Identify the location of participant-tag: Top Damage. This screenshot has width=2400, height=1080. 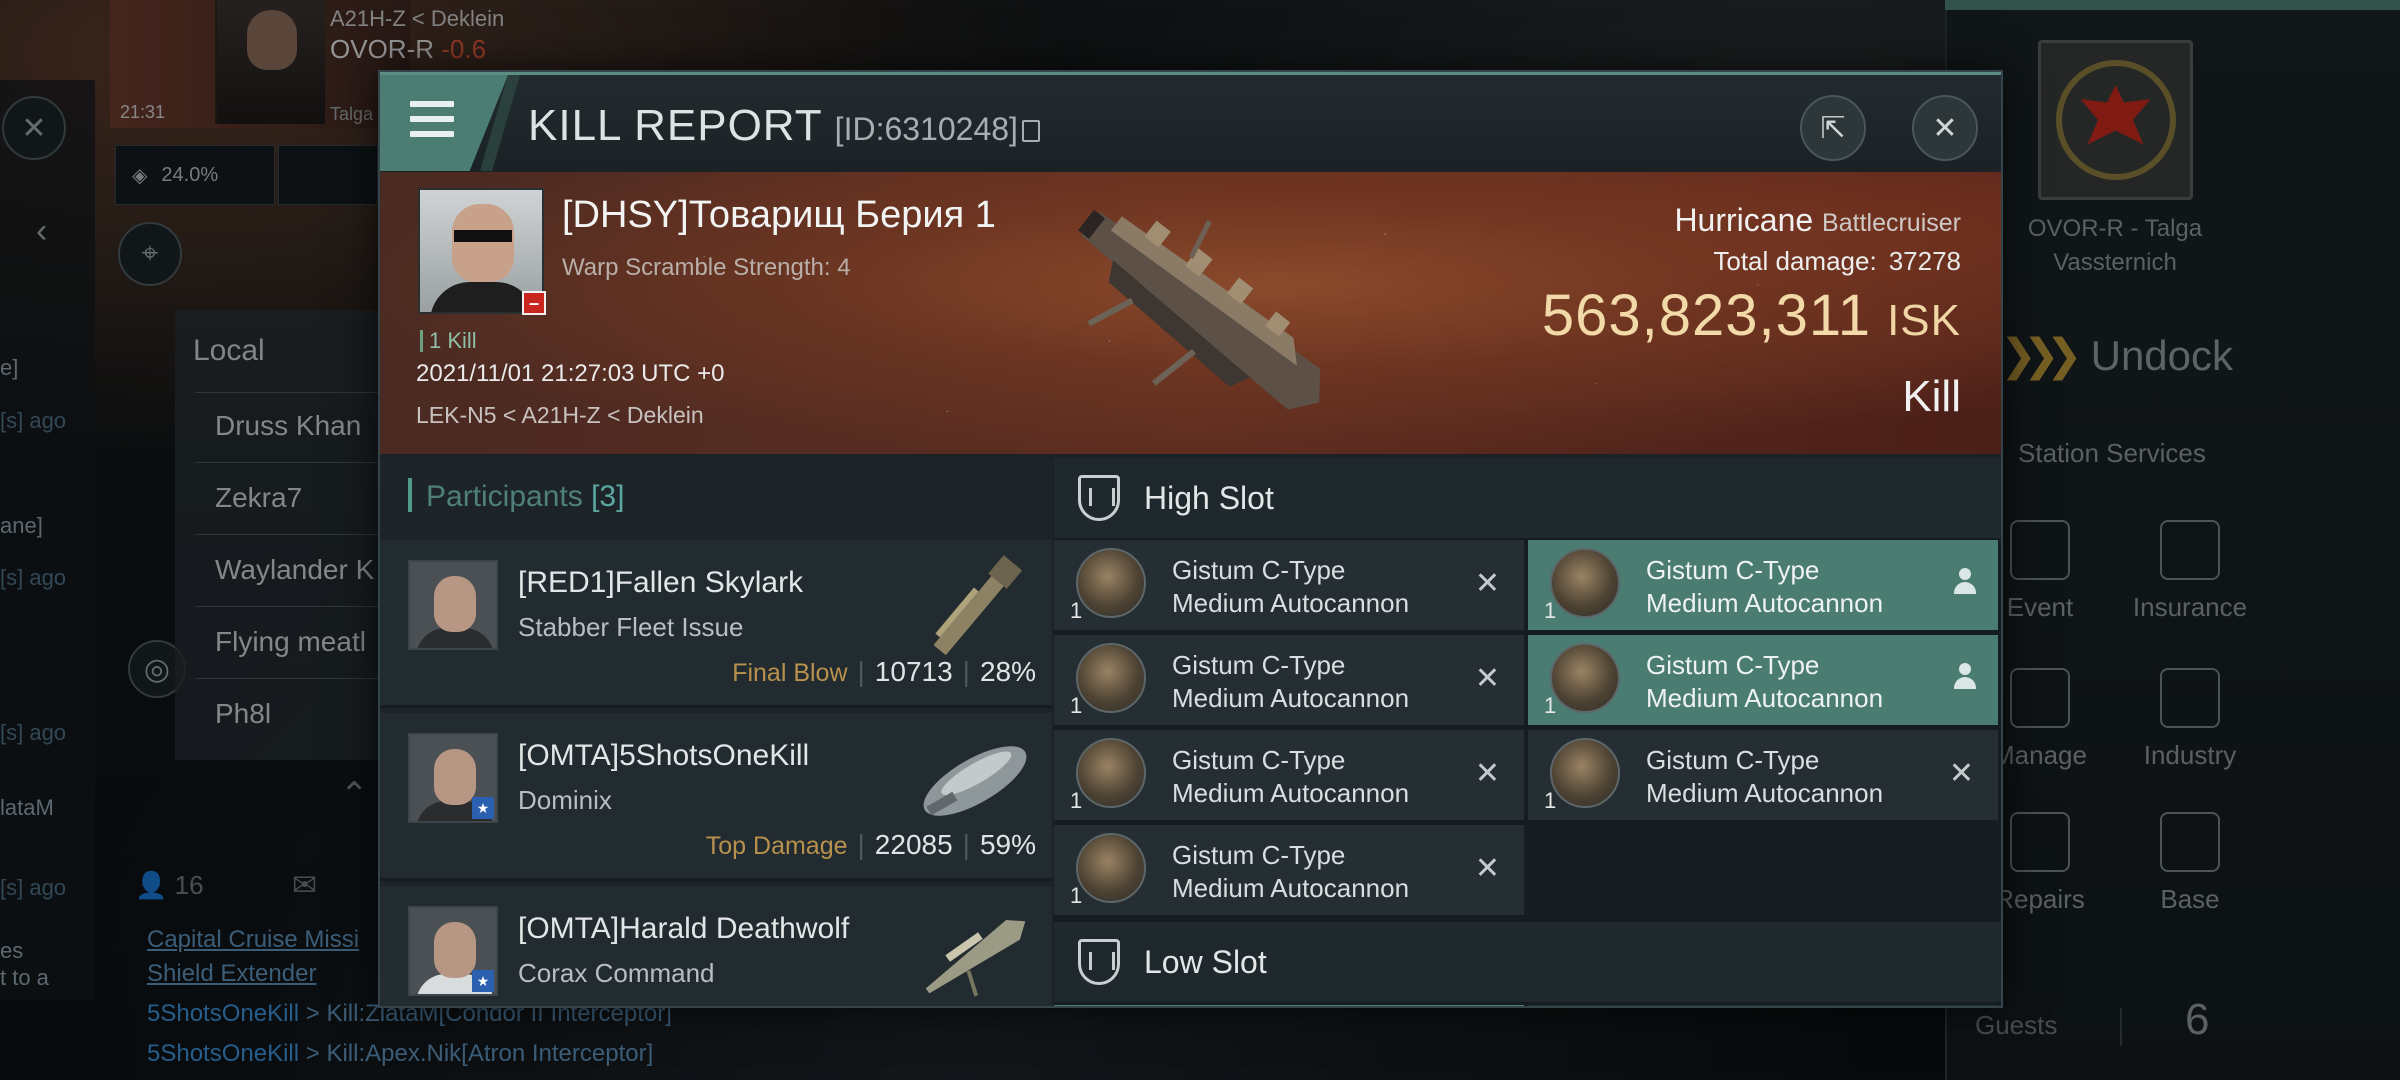
(776, 846).